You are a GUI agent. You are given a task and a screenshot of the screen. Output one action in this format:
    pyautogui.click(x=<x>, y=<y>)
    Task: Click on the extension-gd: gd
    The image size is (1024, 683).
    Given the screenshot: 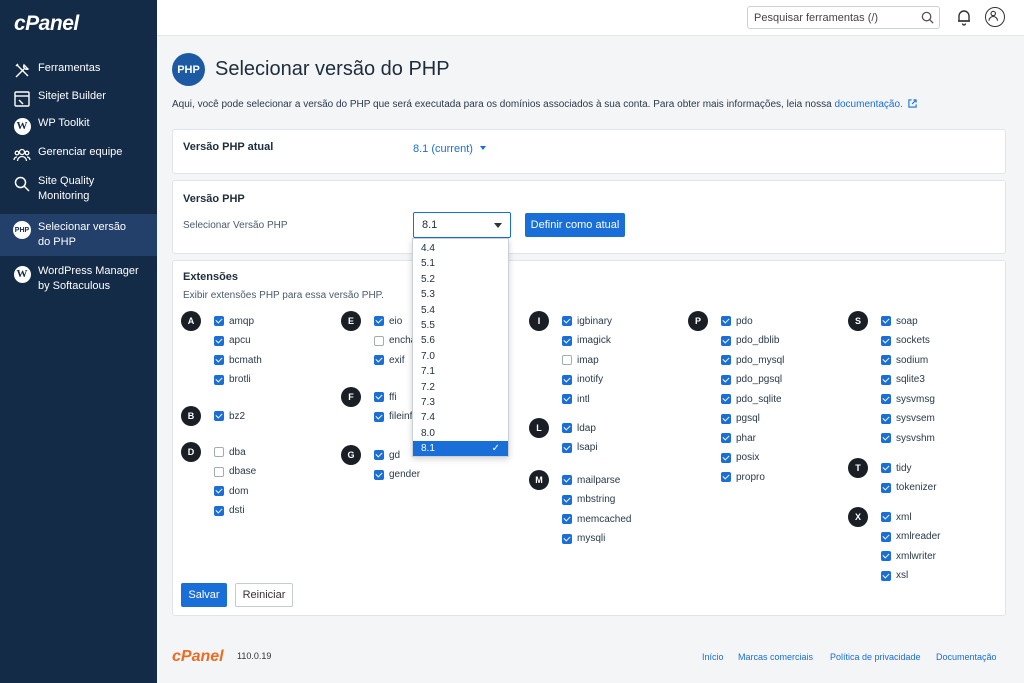 What is the action you would take?
    pyautogui.click(x=387, y=455)
    